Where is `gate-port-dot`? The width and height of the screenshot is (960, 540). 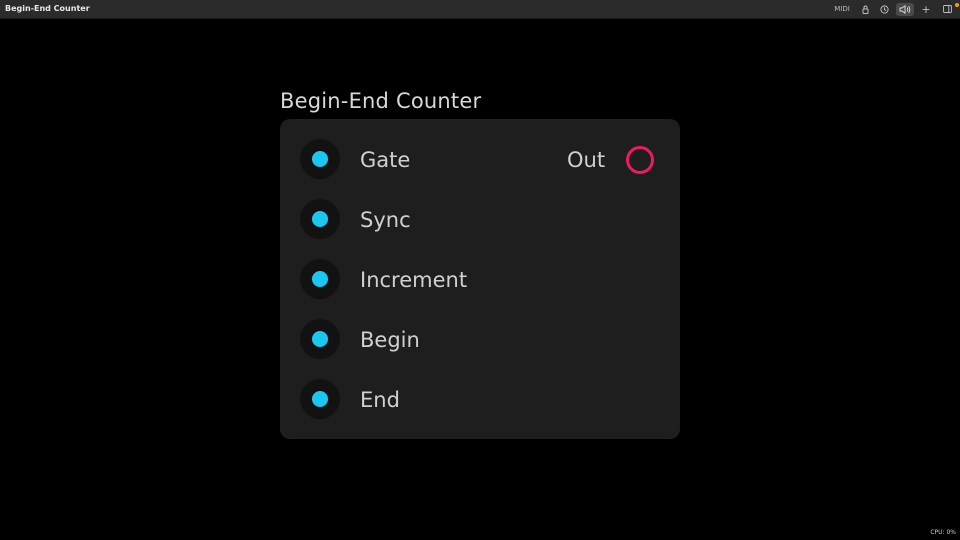
gate-port-dot is located at coordinates (320, 159).